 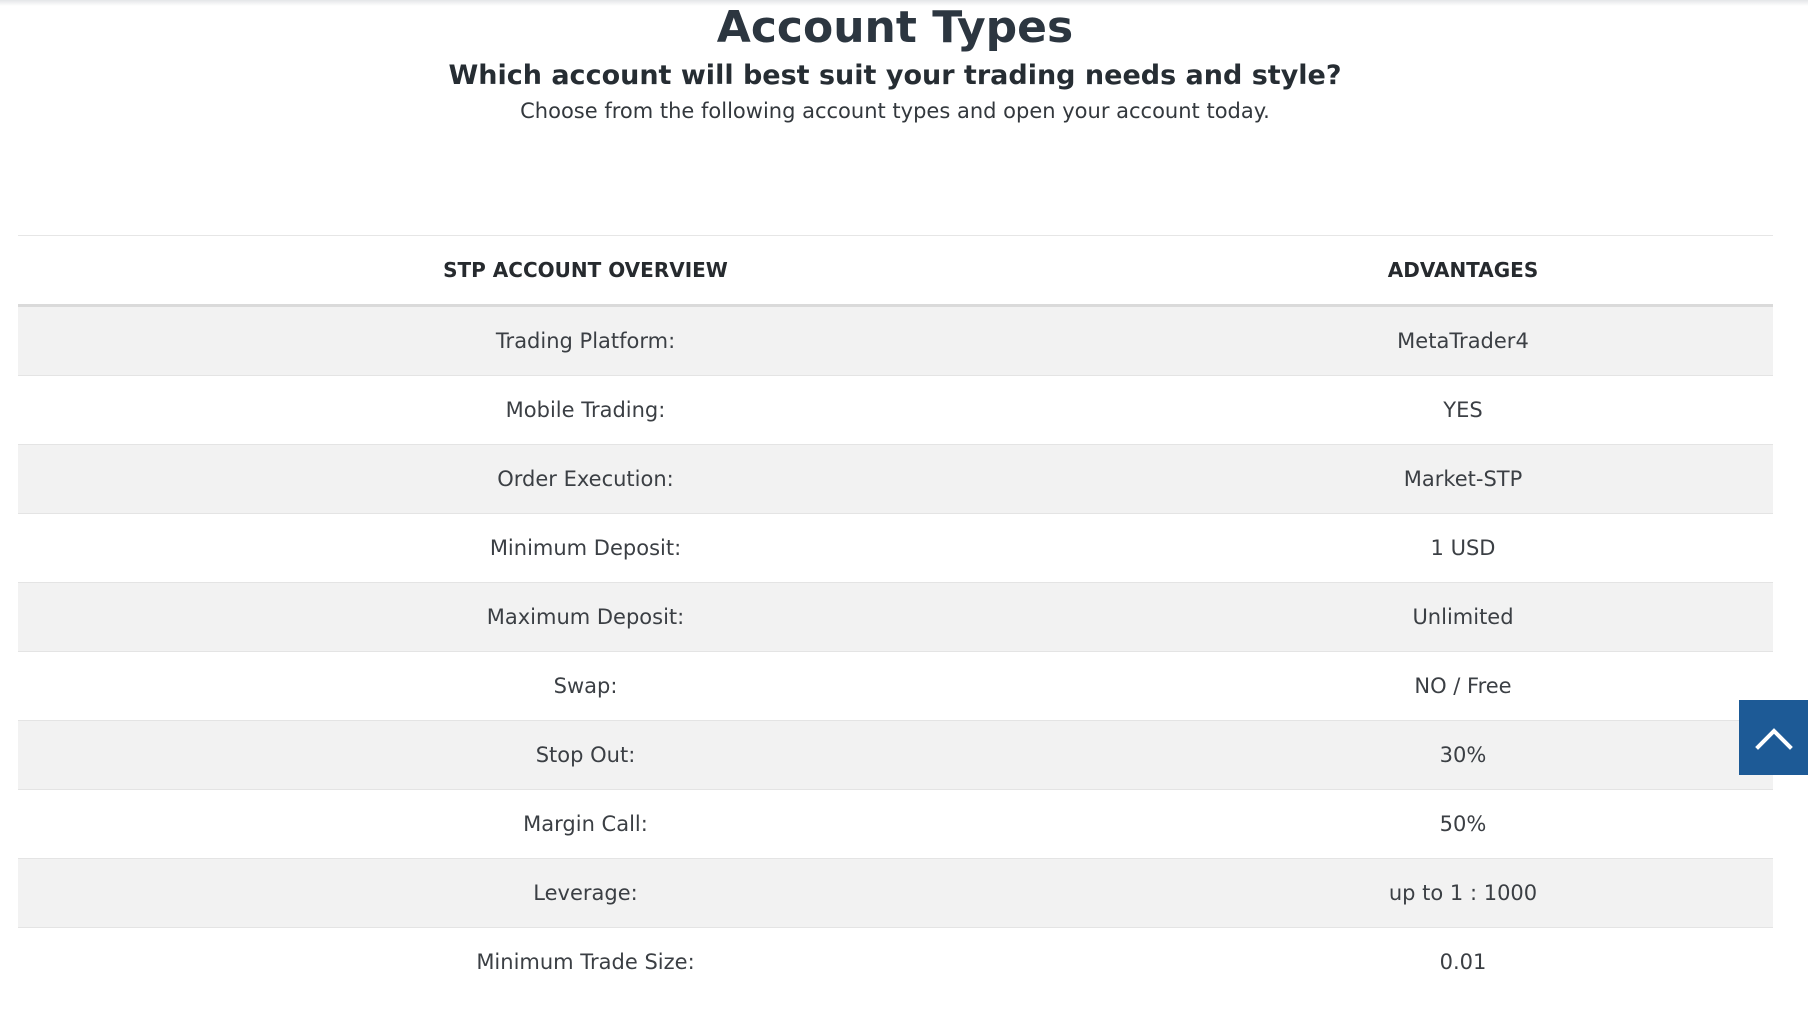 I want to click on row-label: Minimum Deposit:, so click(x=585, y=548).